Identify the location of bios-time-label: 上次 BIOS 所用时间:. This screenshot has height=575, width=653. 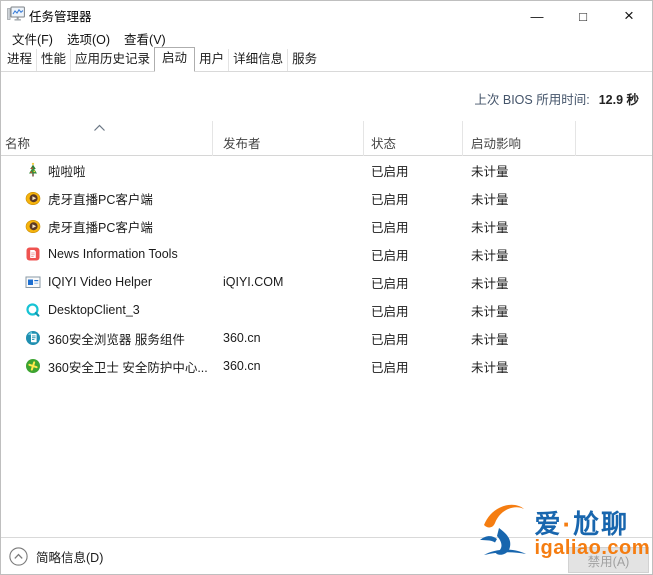
(532, 100).